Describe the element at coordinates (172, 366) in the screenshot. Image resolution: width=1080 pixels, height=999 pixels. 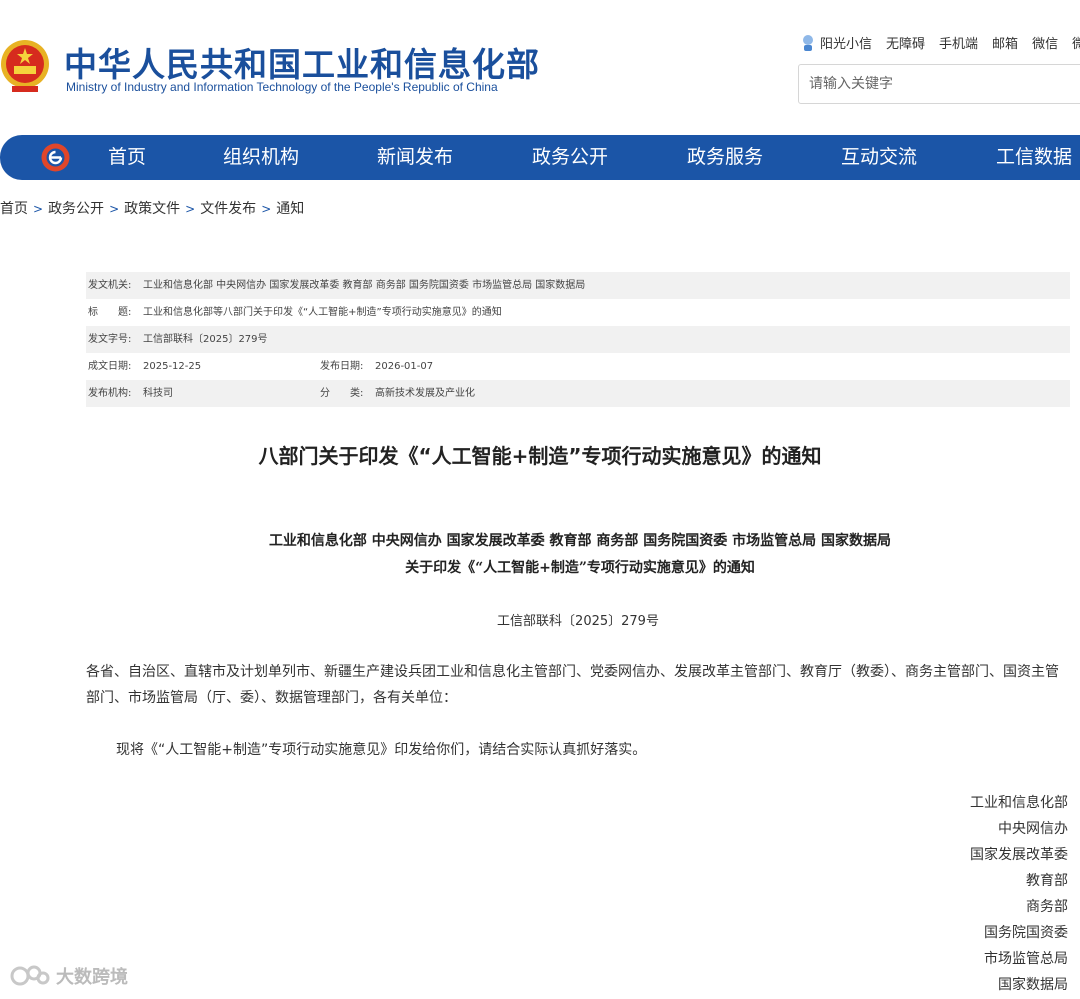
I see `info-value: 2025-12-25` at that location.